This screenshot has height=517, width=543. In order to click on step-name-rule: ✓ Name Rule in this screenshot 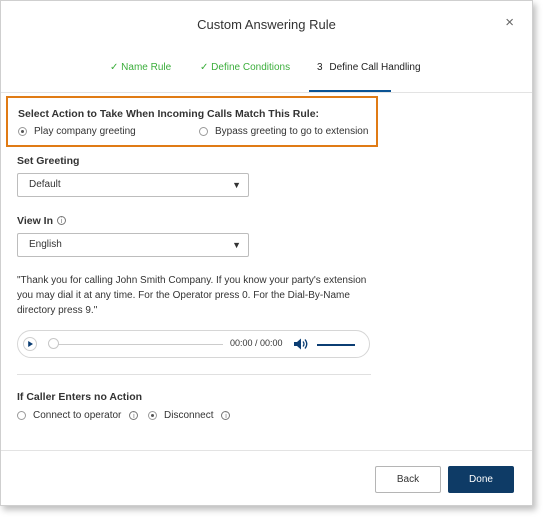, I will do `click(140, 67)`.